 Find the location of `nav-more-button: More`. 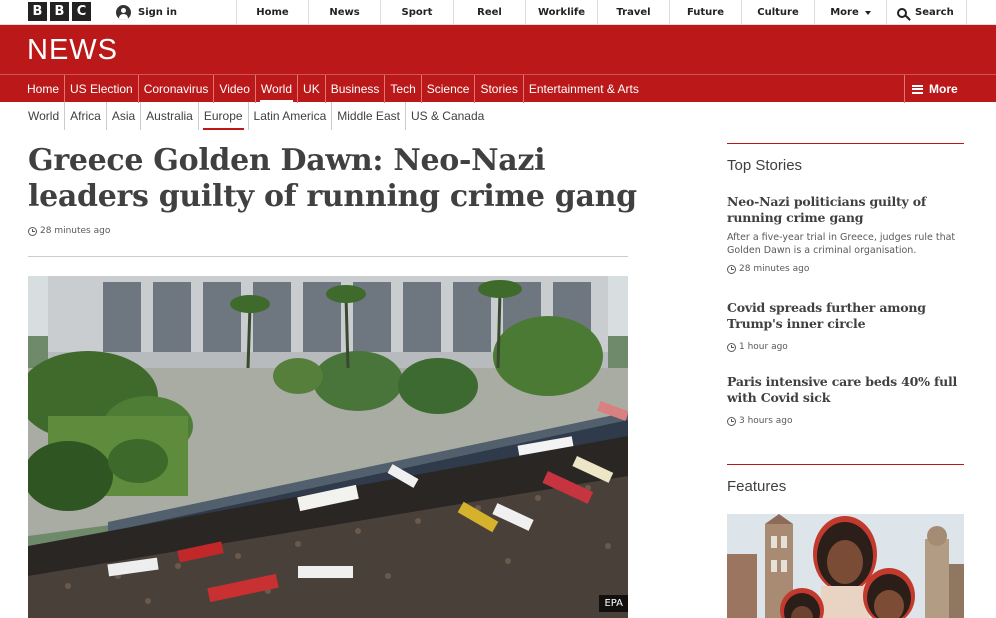

nav-more-button: More is located at coordinates (950, 89).